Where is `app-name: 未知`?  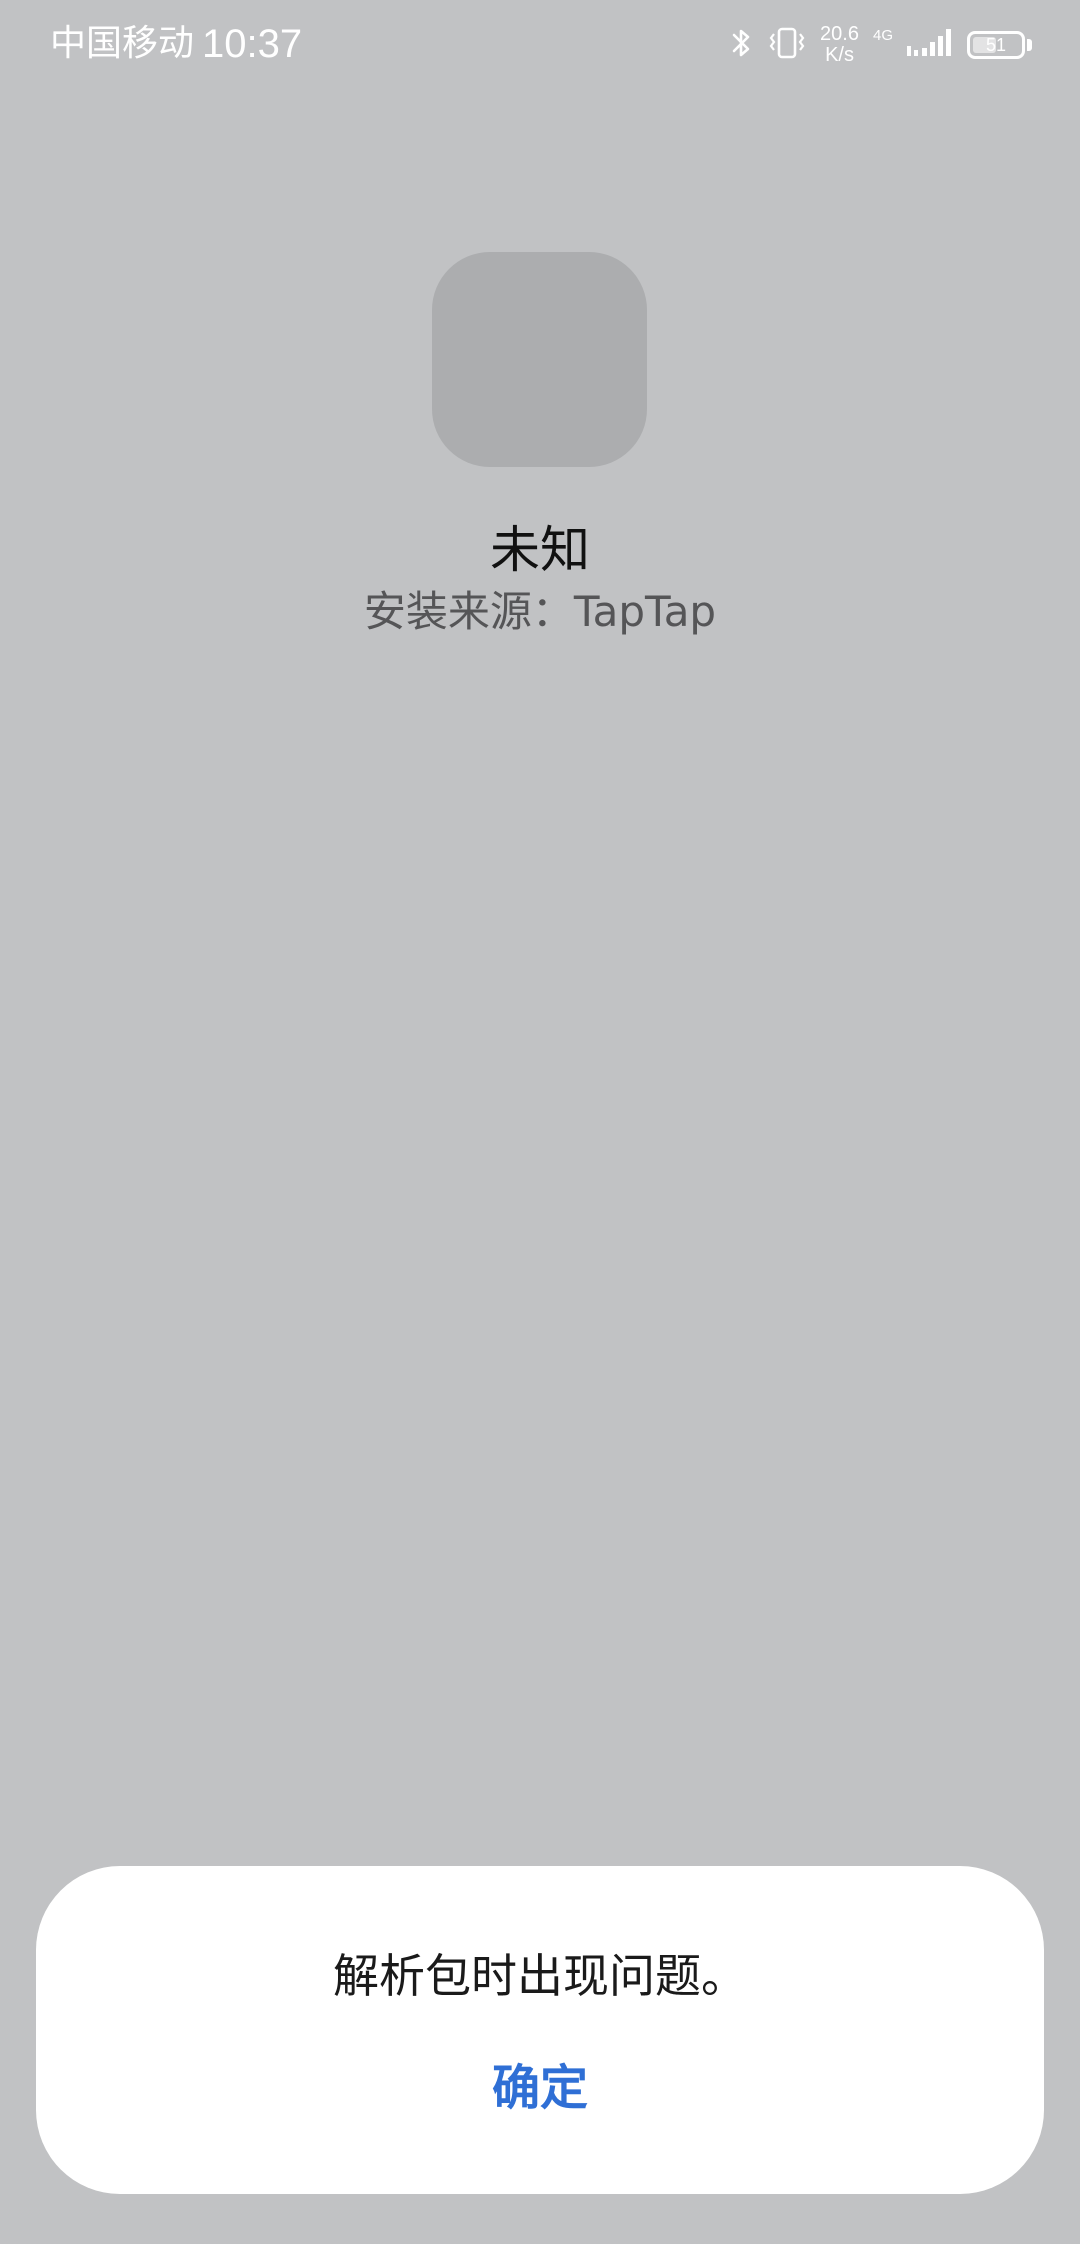
app-name: 未知 is located at coordinates (540, 550).